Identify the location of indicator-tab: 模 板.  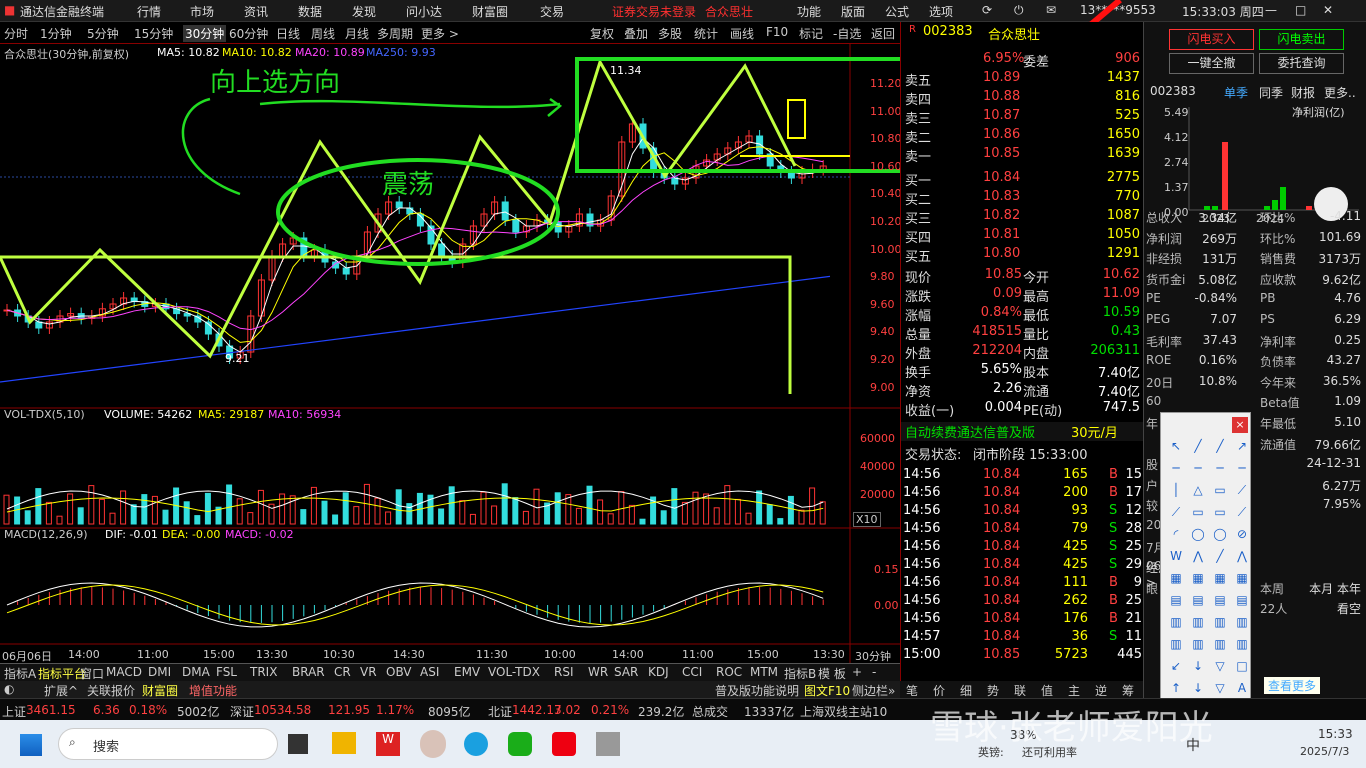
(832, 673).